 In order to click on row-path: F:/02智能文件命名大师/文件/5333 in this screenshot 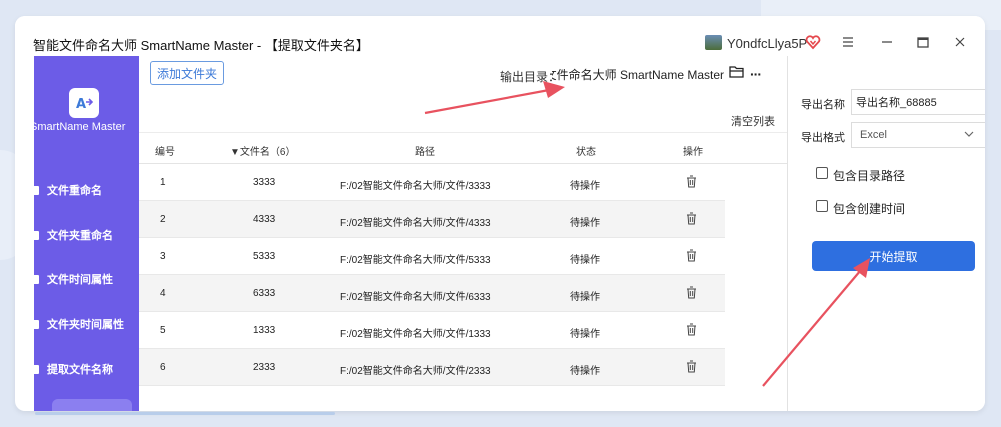, I will do `click(415, 260)`.